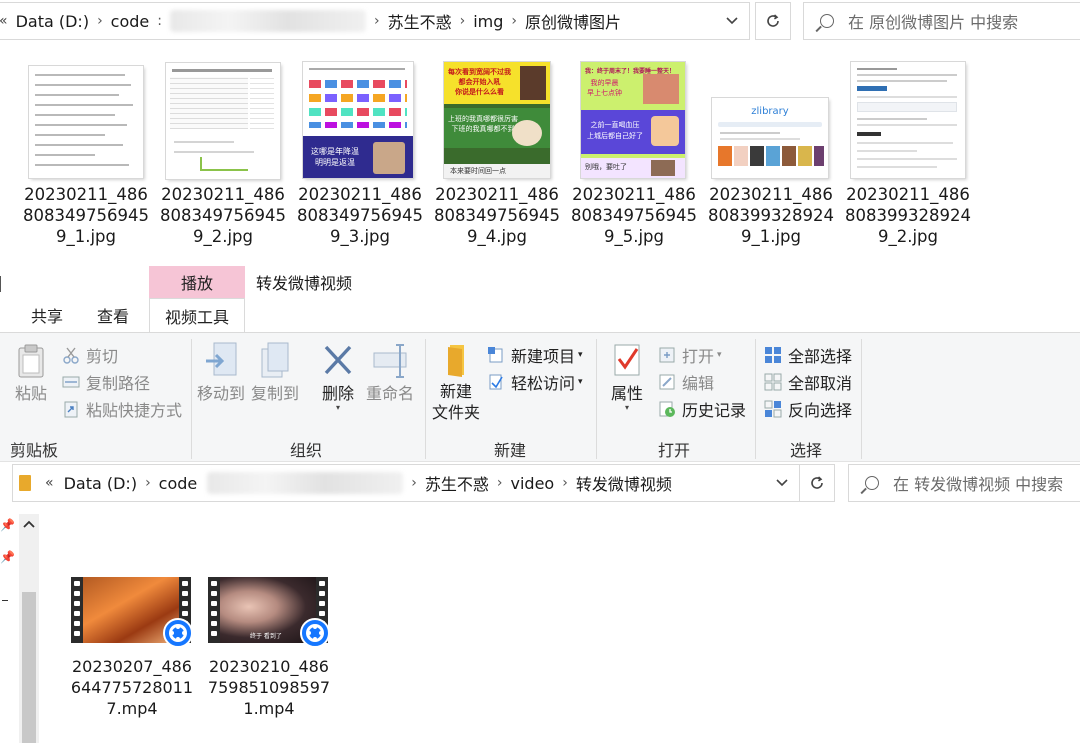 The height and width of the screenshot is (743, 1080). I want to click on tab-video-tools: 视频工具, so click(197, 315).